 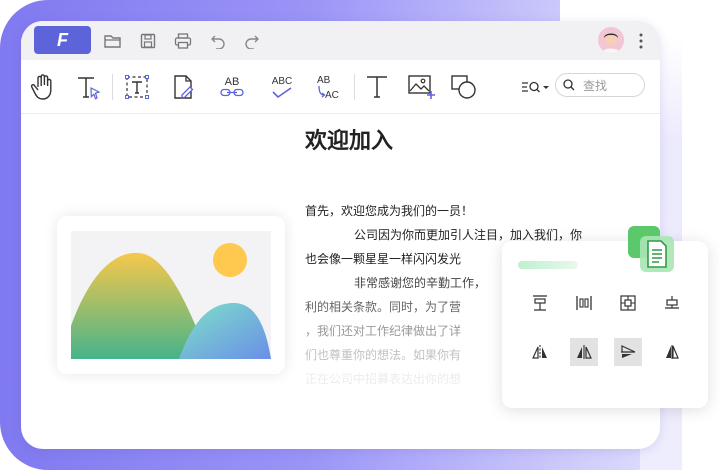 I want to click on text-select-icon, so click(x=89, y=87).